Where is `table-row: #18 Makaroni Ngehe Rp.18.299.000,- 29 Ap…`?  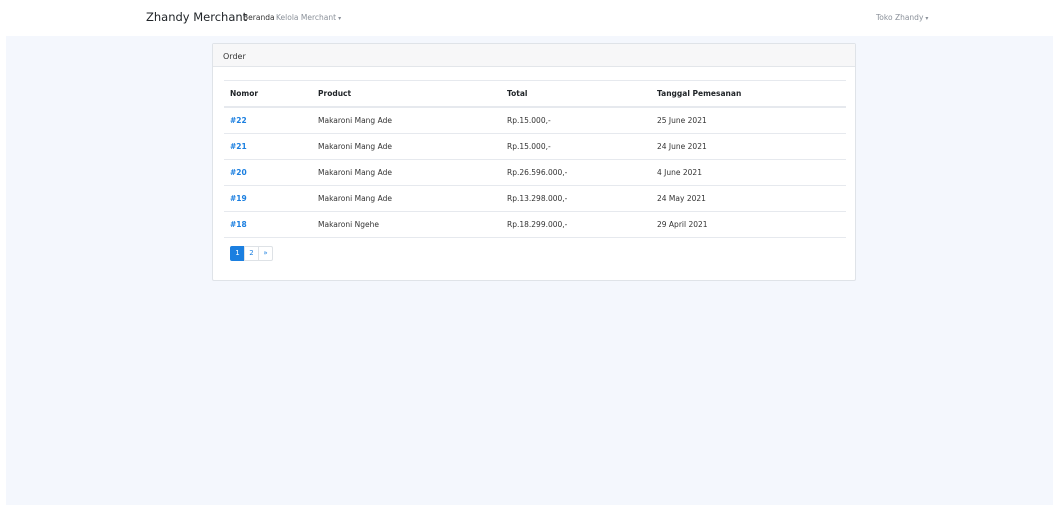
table-row: #18 Makaroni Ngehe Rp.18.299.000,- 29 Ap… is located at coordinates (535, 224).